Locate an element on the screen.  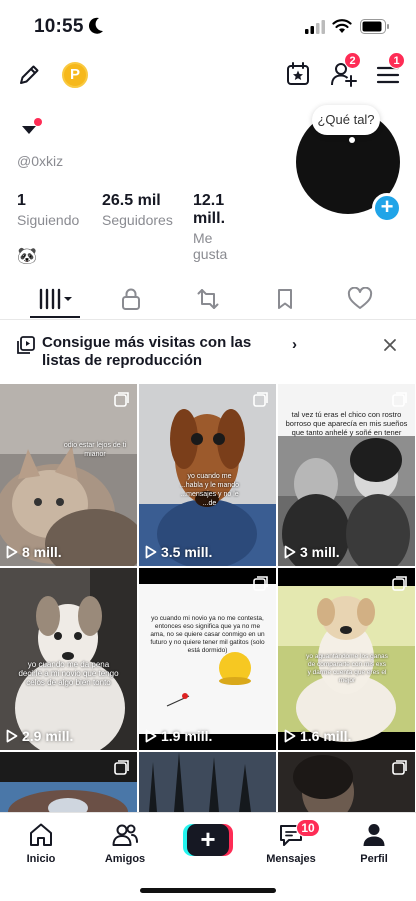
wifi-icon is located at coordinates (342, 26).